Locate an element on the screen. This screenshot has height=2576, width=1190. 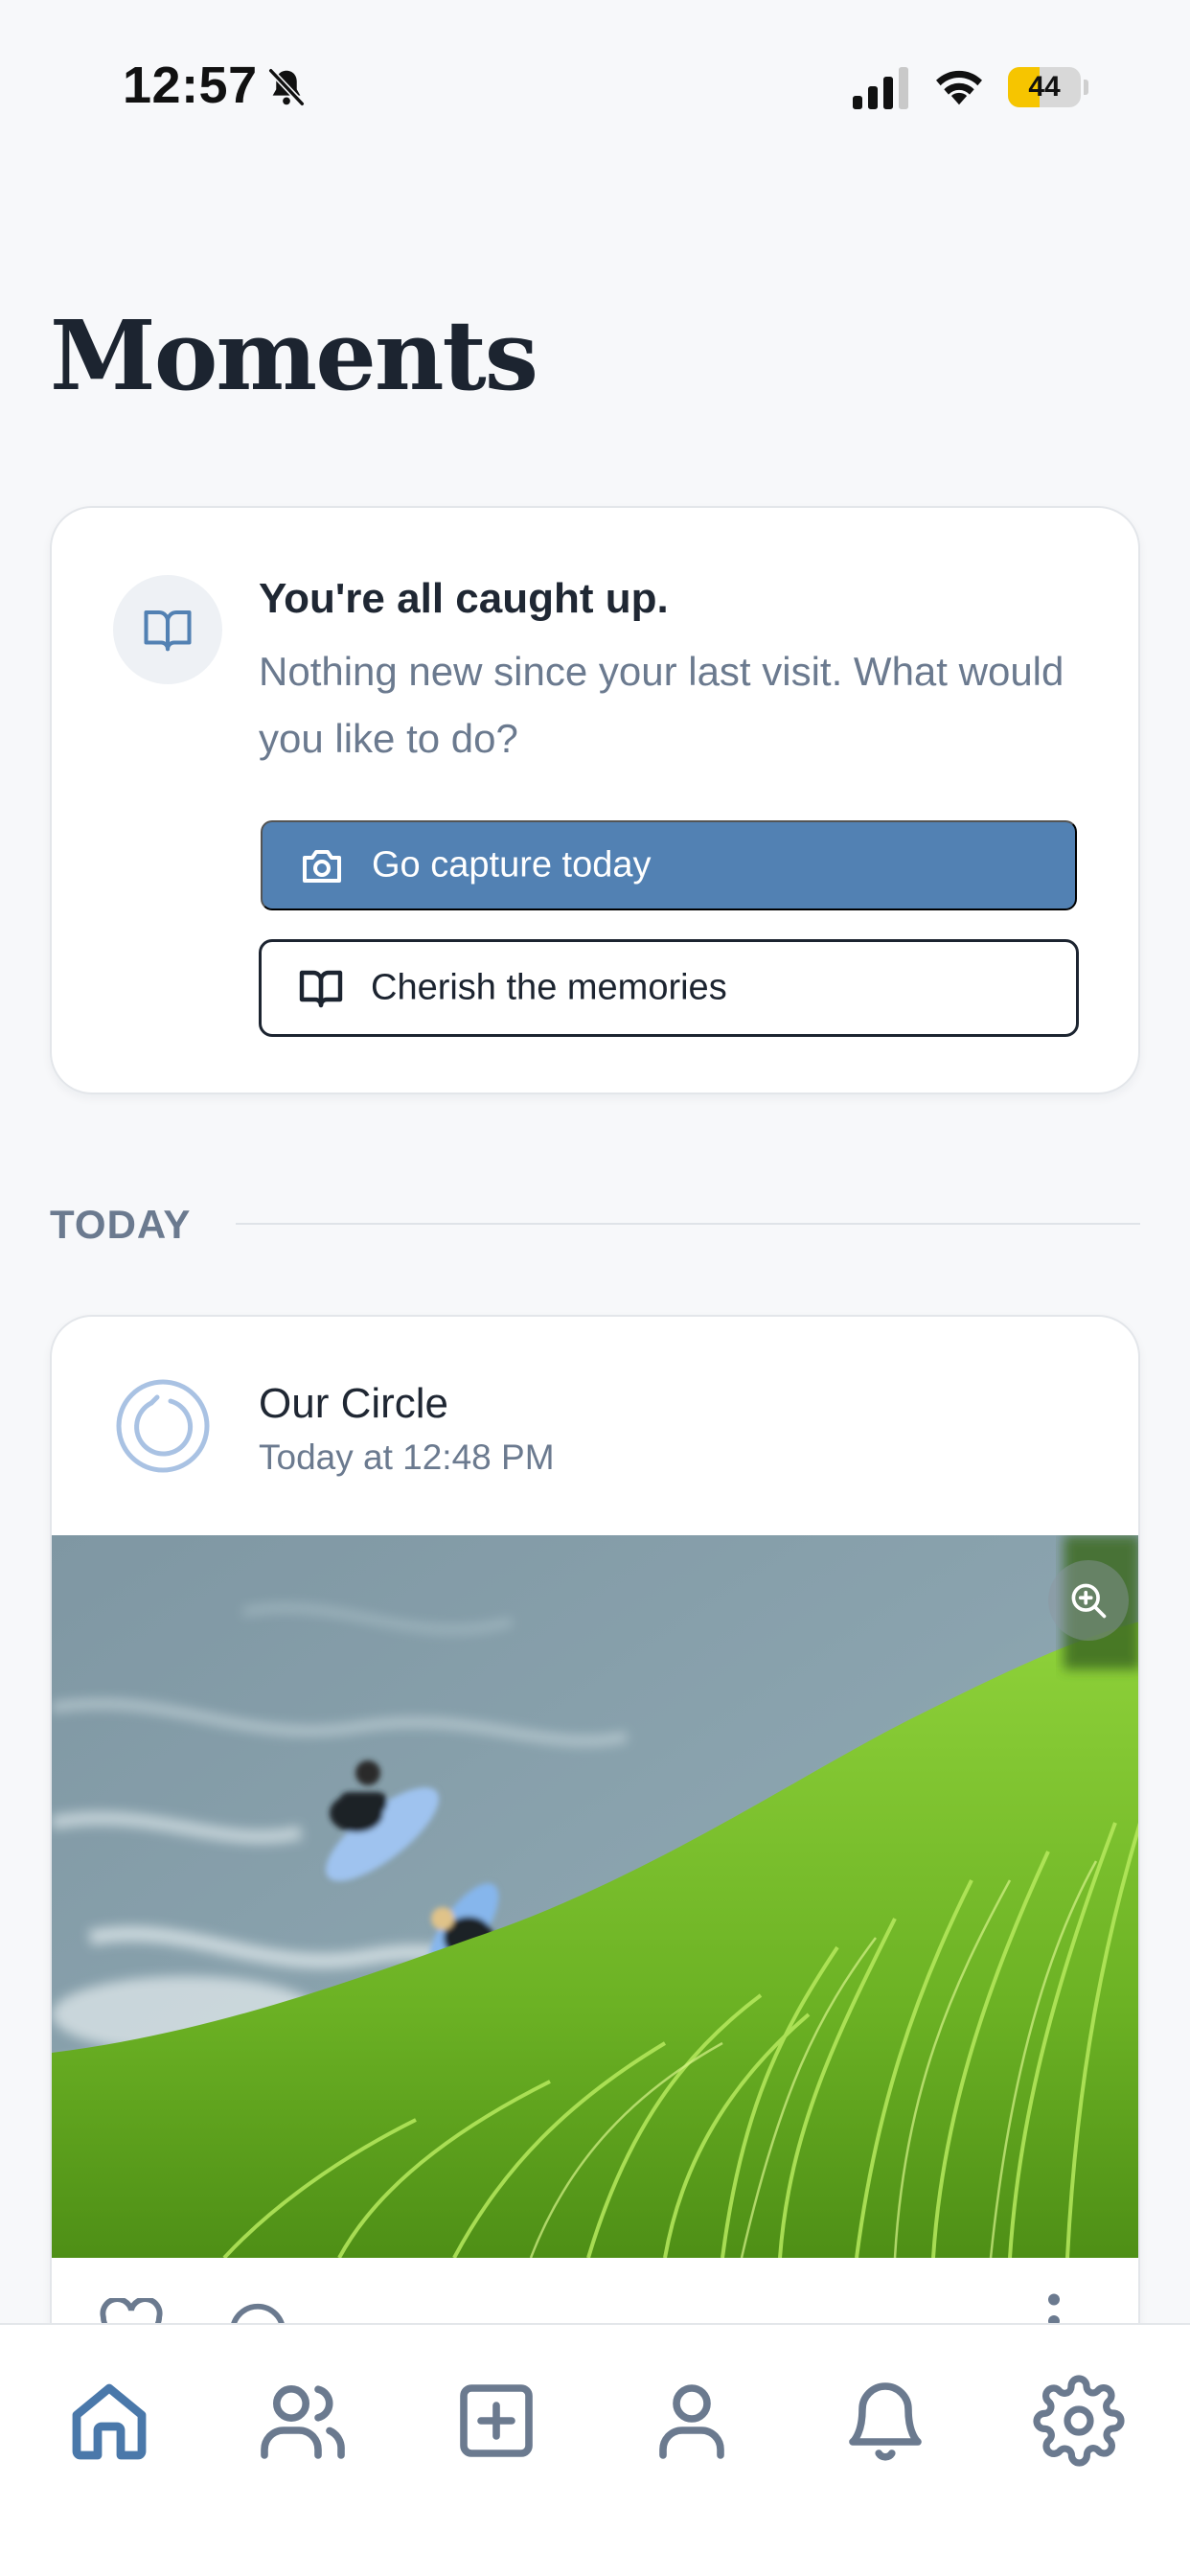
gear-icon is located at coordinates (1079, 2421).